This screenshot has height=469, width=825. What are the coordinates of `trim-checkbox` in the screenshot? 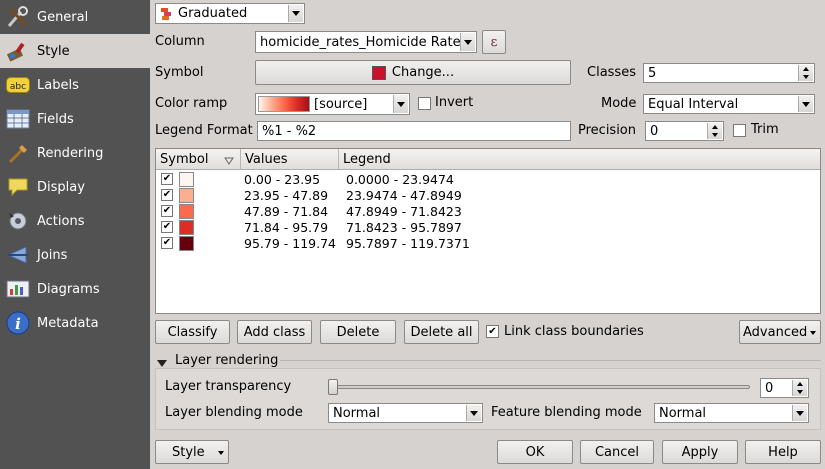 It's located at (739, 130).